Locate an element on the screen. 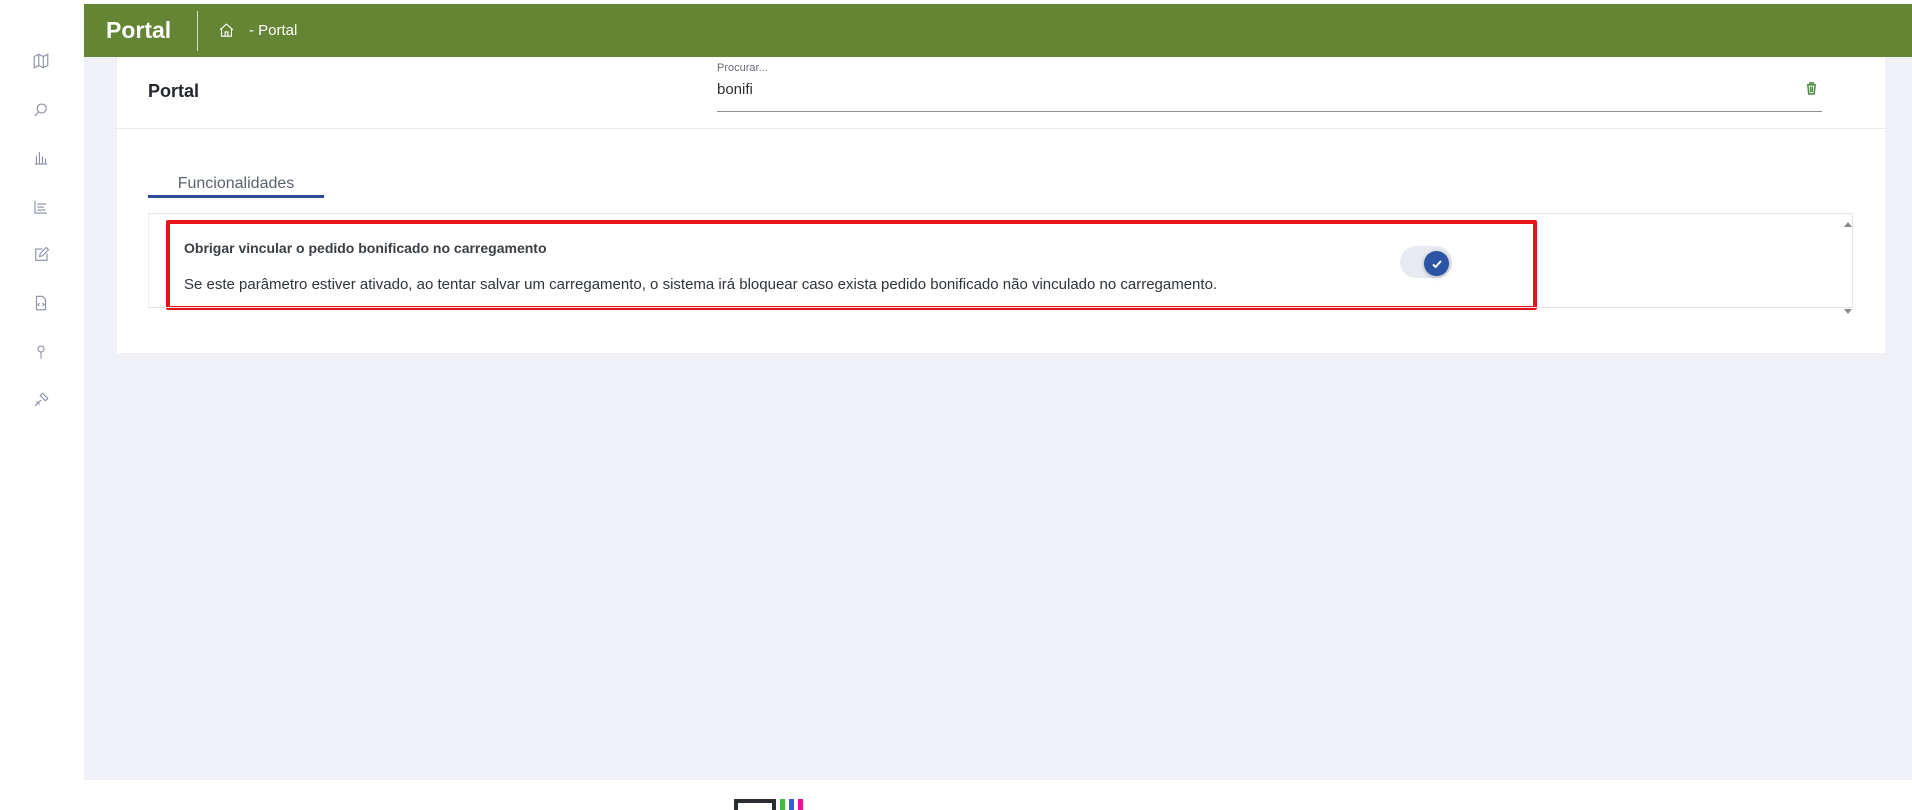 This screenshot has height=810, width=1912. chart-icon is located at coordinates (41, 158).